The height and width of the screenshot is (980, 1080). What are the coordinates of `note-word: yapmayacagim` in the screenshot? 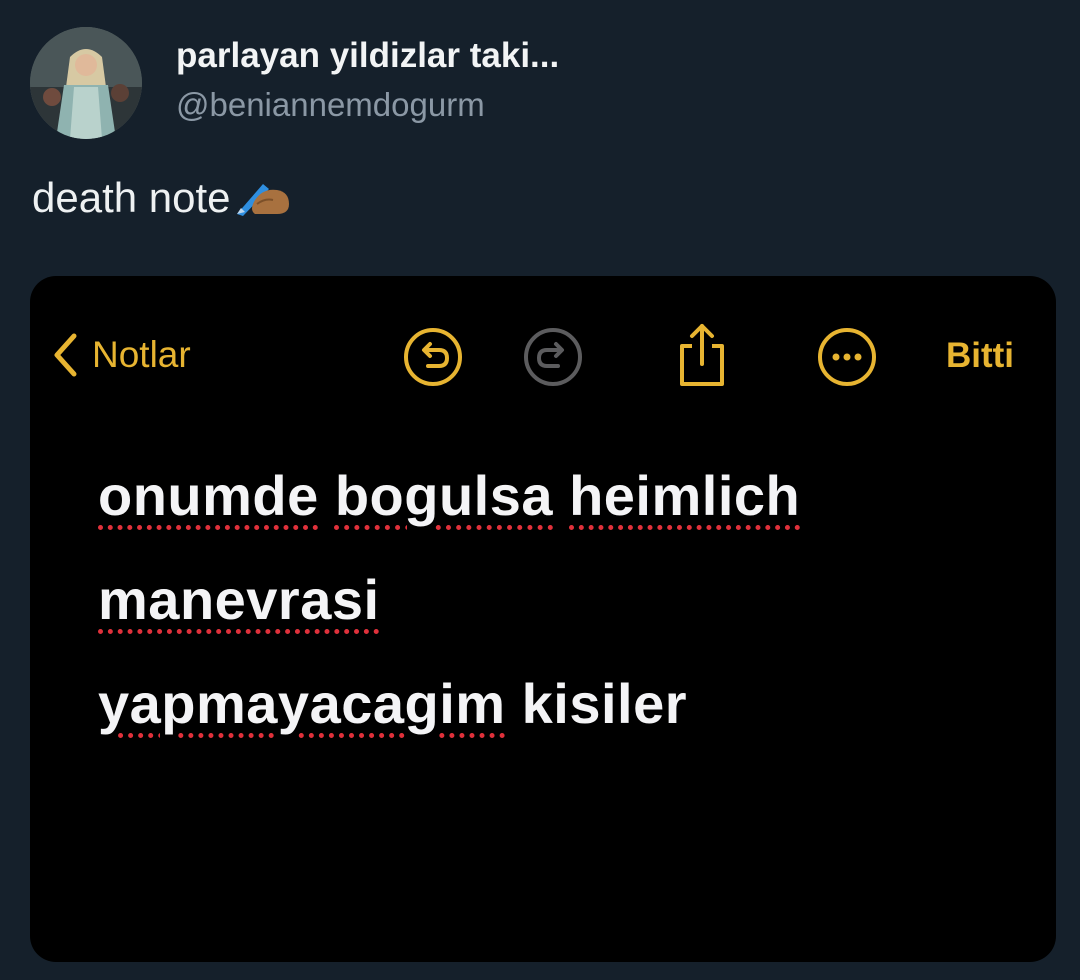 It's located at (302, 703).